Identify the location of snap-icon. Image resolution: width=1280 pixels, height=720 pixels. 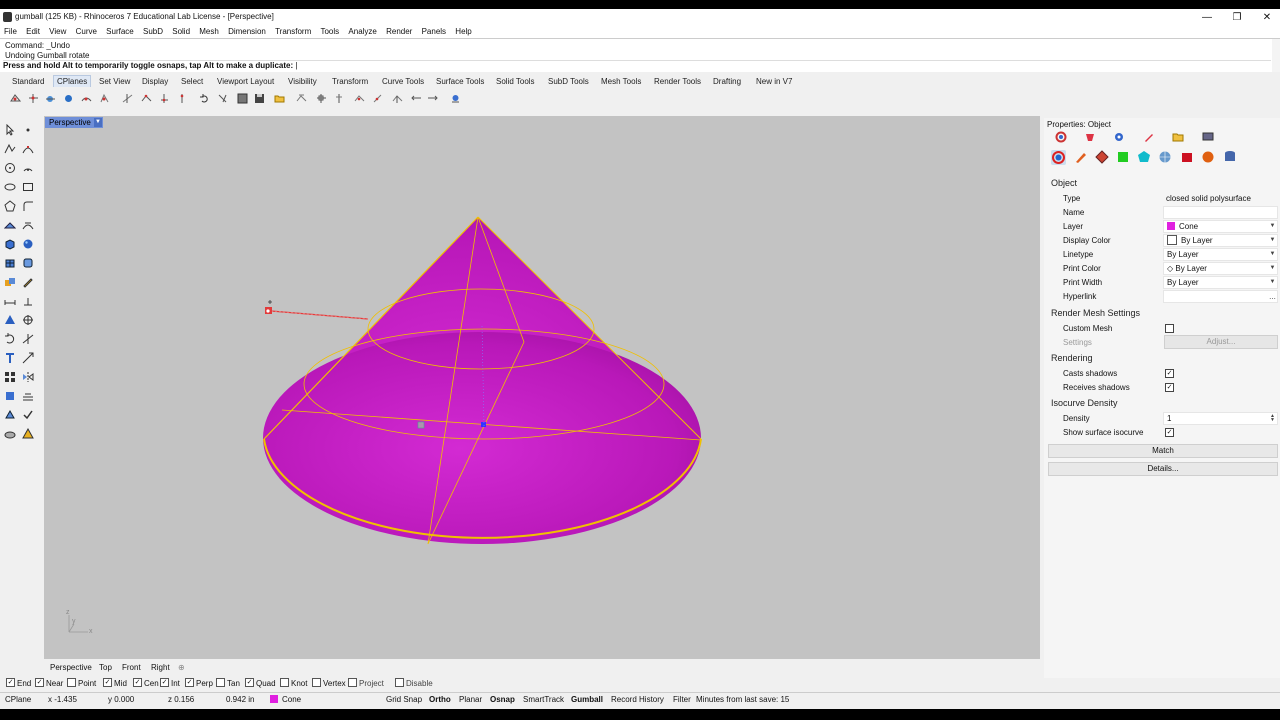
(28, 320).